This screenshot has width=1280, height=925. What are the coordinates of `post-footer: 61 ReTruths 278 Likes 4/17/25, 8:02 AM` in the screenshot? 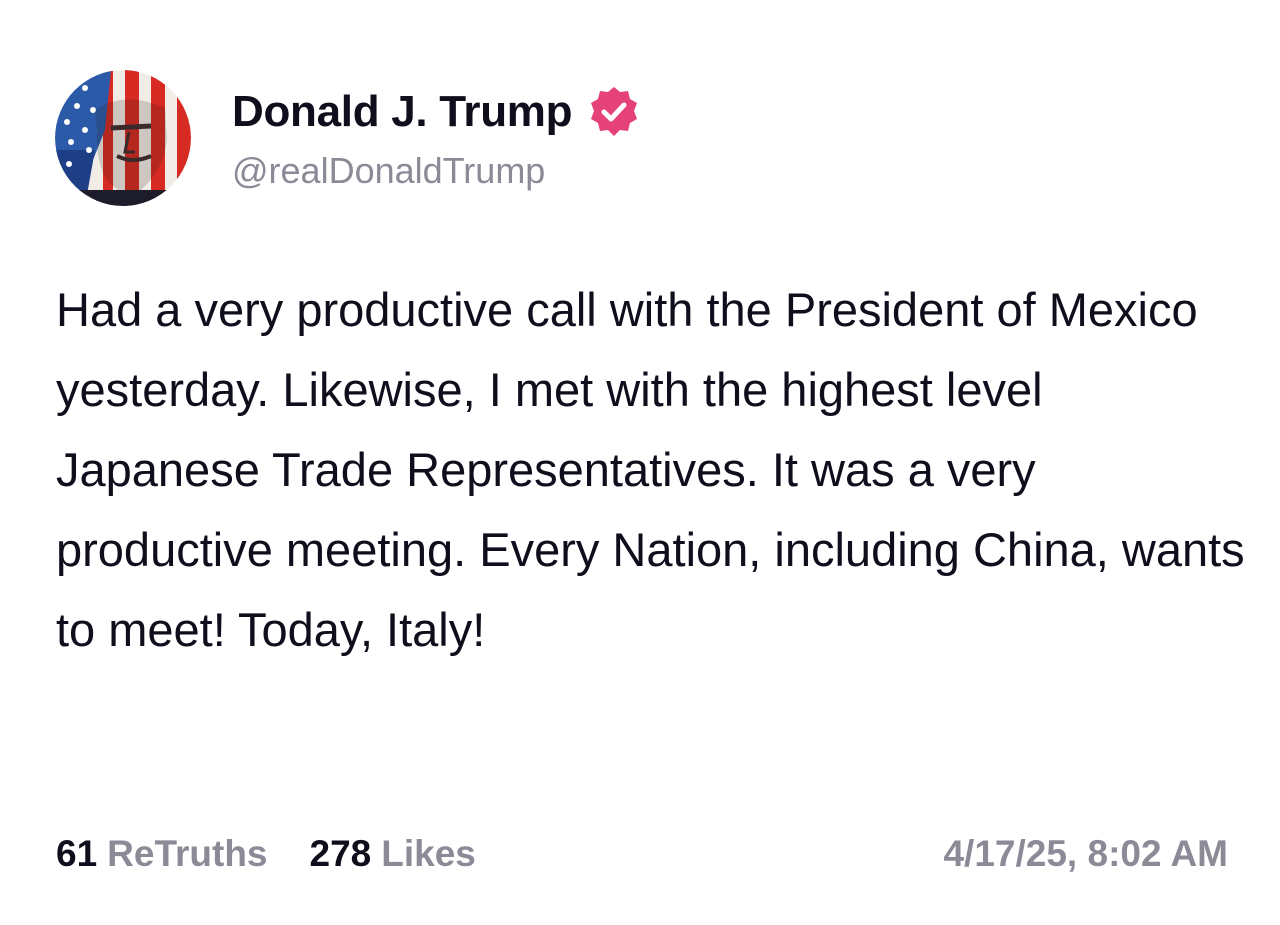 It's located at (642, 854).